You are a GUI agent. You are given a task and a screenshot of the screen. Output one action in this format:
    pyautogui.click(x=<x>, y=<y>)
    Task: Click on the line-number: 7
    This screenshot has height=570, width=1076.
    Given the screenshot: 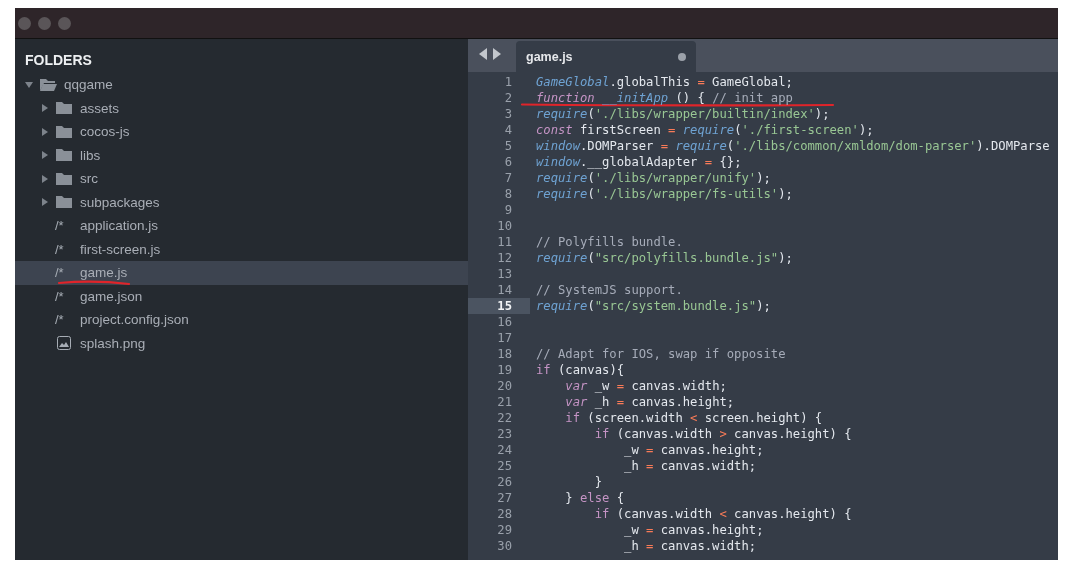 What is the action you would take?
    pyautogui.click(x=508, y=178)
    